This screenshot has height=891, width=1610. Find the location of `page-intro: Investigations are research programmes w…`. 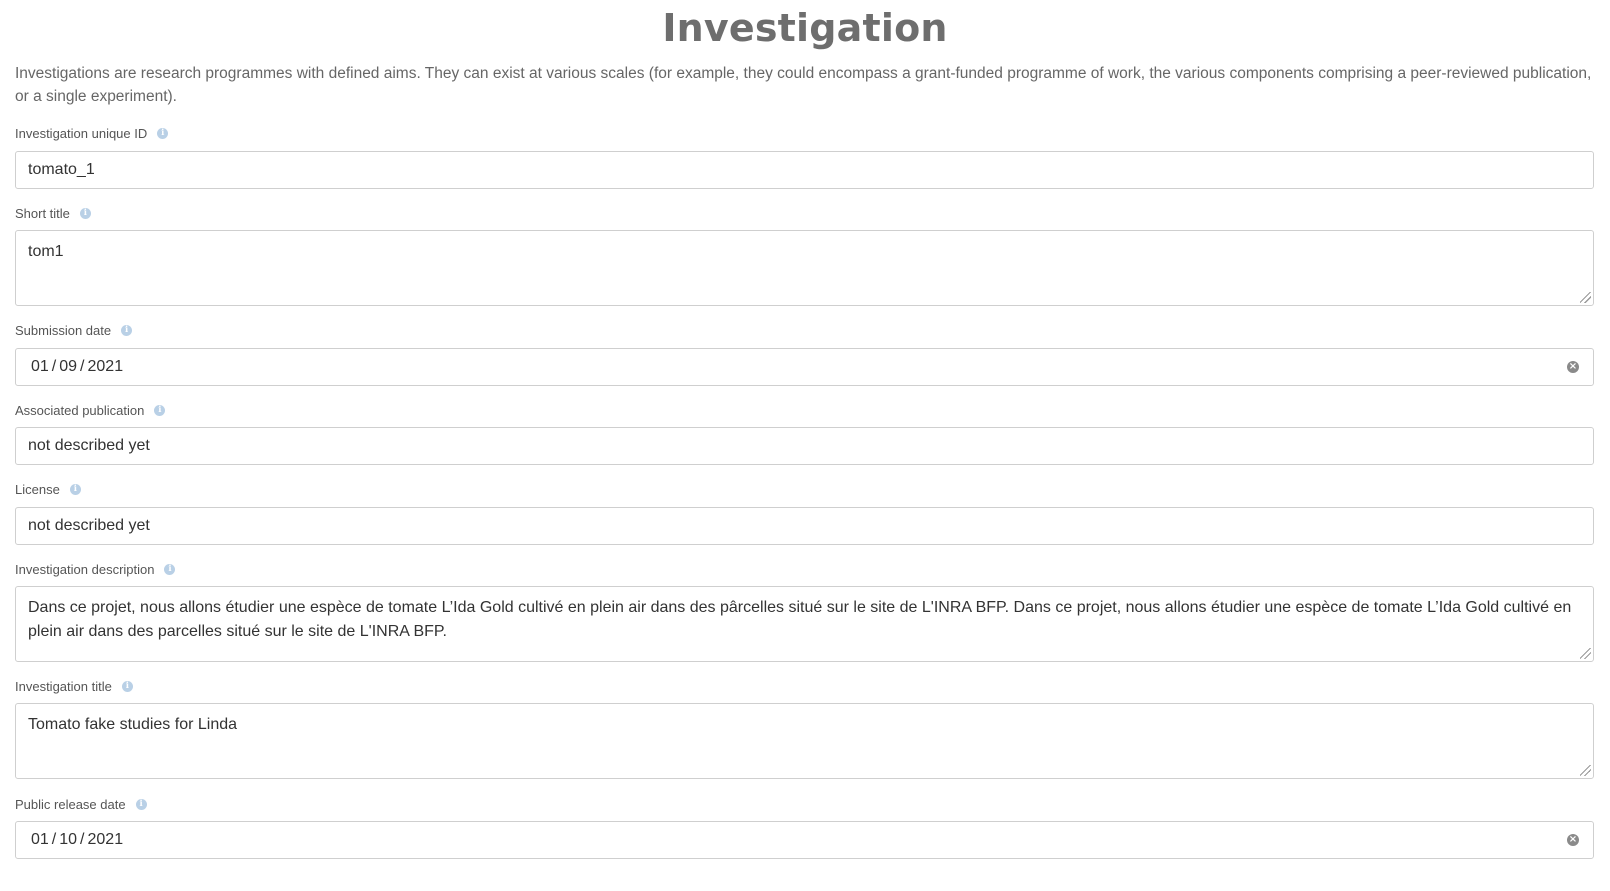

page-intro: Investigations are research programmes w… is located at coordinates (803, 85).